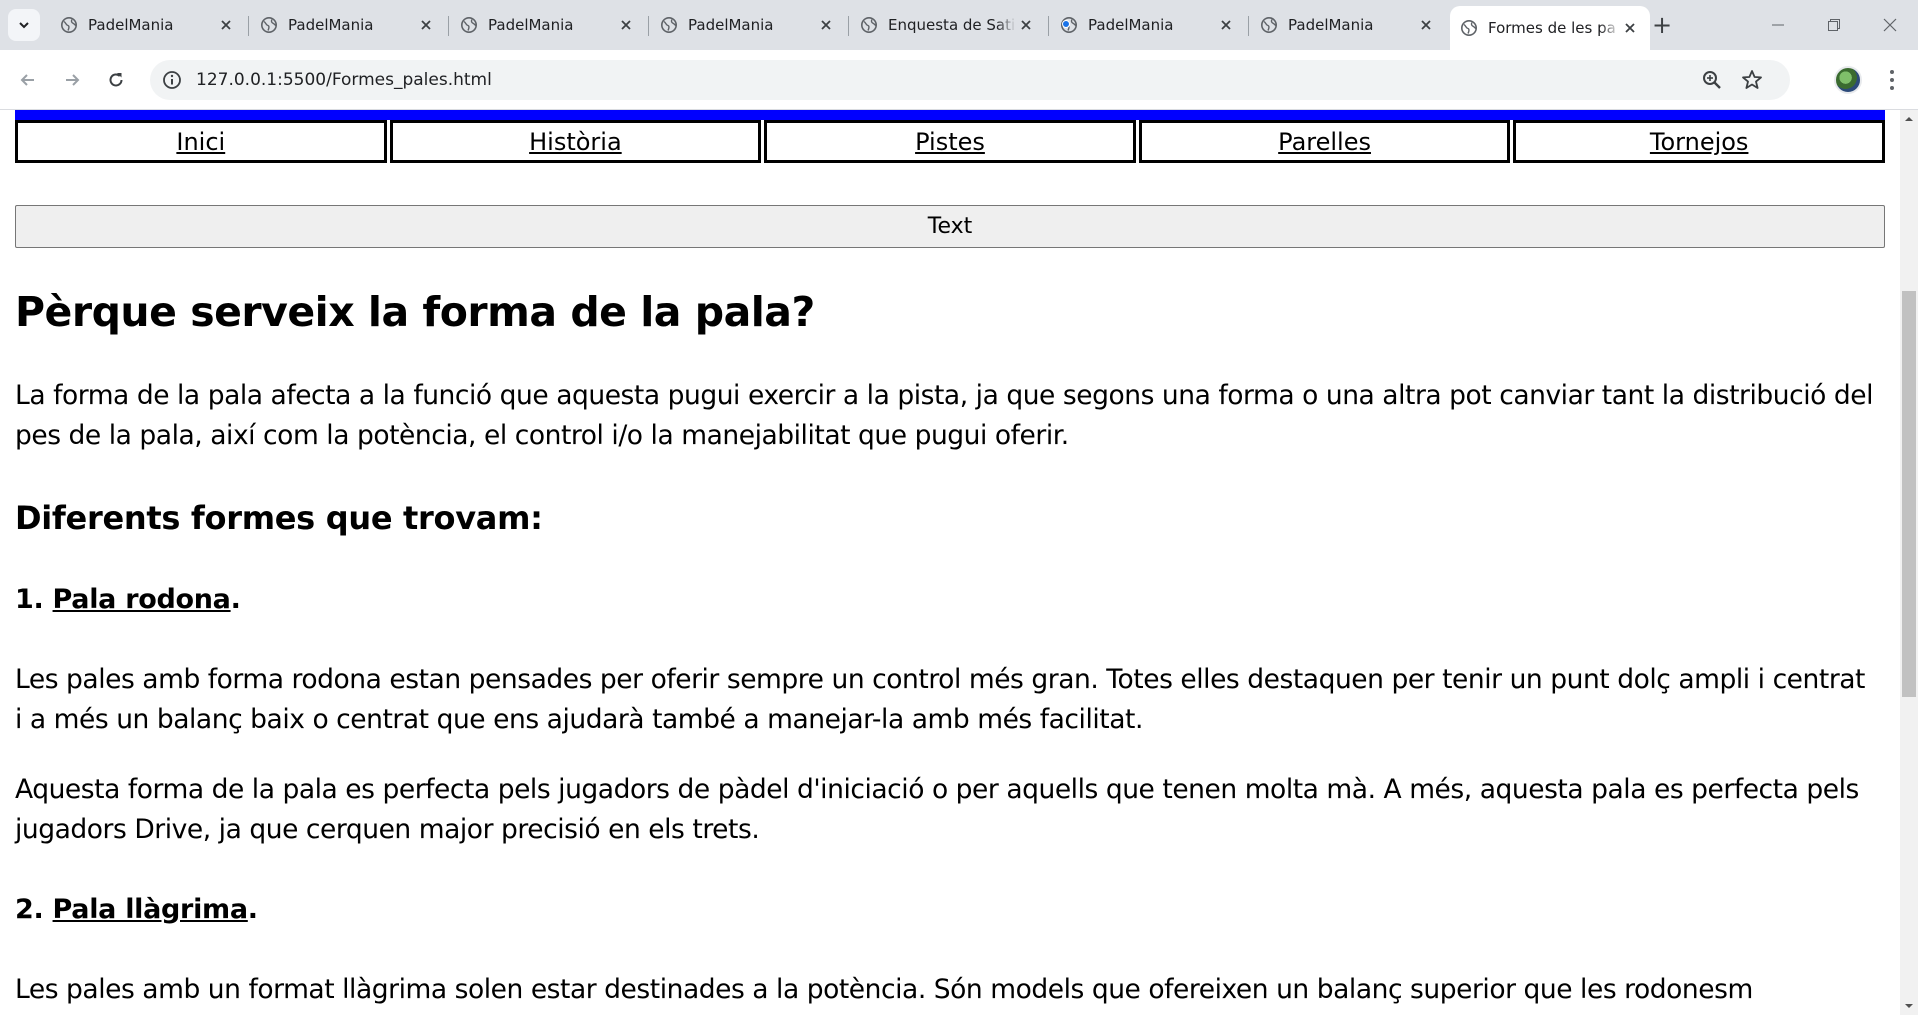 This screenshot has height=1015, width=1918. I want to click on back-button, so click(28, 80).